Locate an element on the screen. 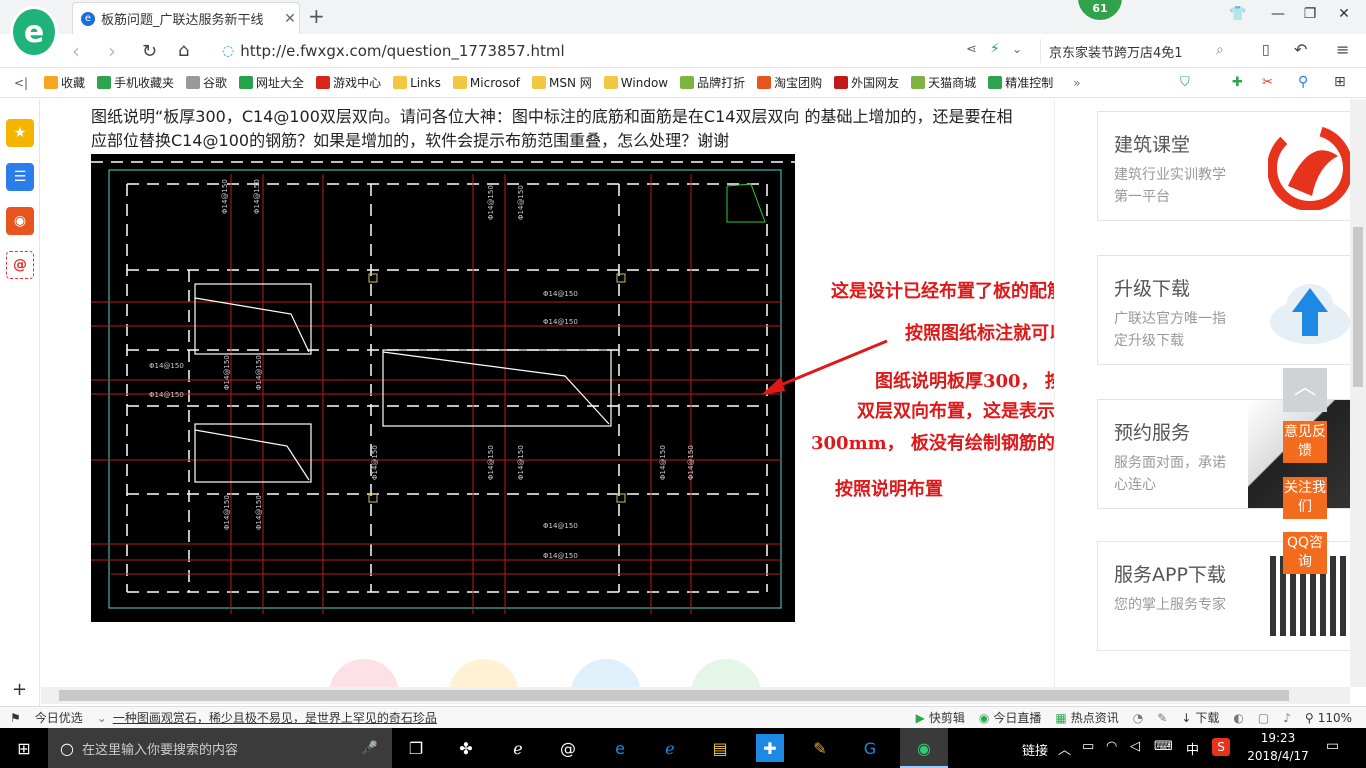  taskbar-active-app: ◉ is located at coordinates (924, 748).